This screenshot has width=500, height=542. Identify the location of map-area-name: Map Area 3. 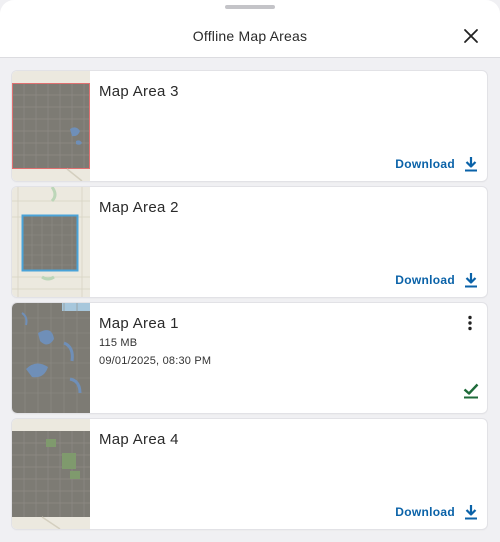
(139, 91).